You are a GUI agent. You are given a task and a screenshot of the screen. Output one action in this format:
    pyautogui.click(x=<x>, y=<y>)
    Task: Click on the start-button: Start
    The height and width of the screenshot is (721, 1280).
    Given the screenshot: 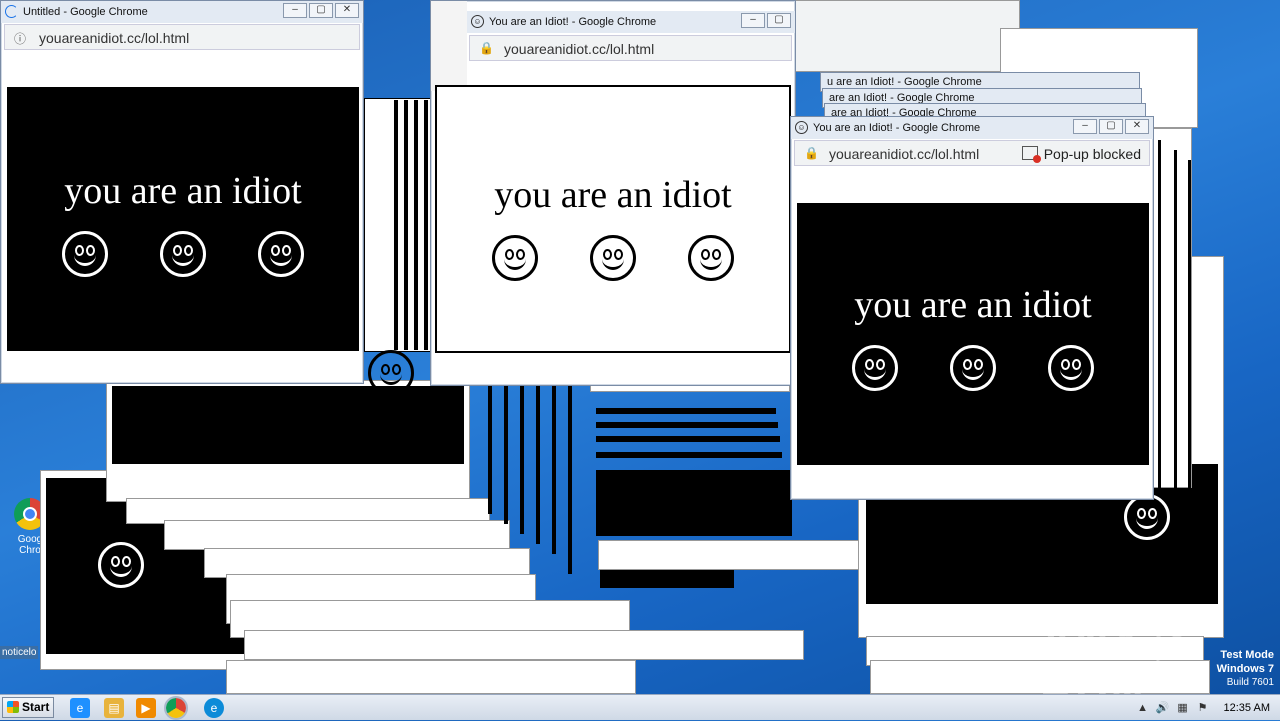 What is the action you would take?
    pyautogui.click(x=28, y=707)
    